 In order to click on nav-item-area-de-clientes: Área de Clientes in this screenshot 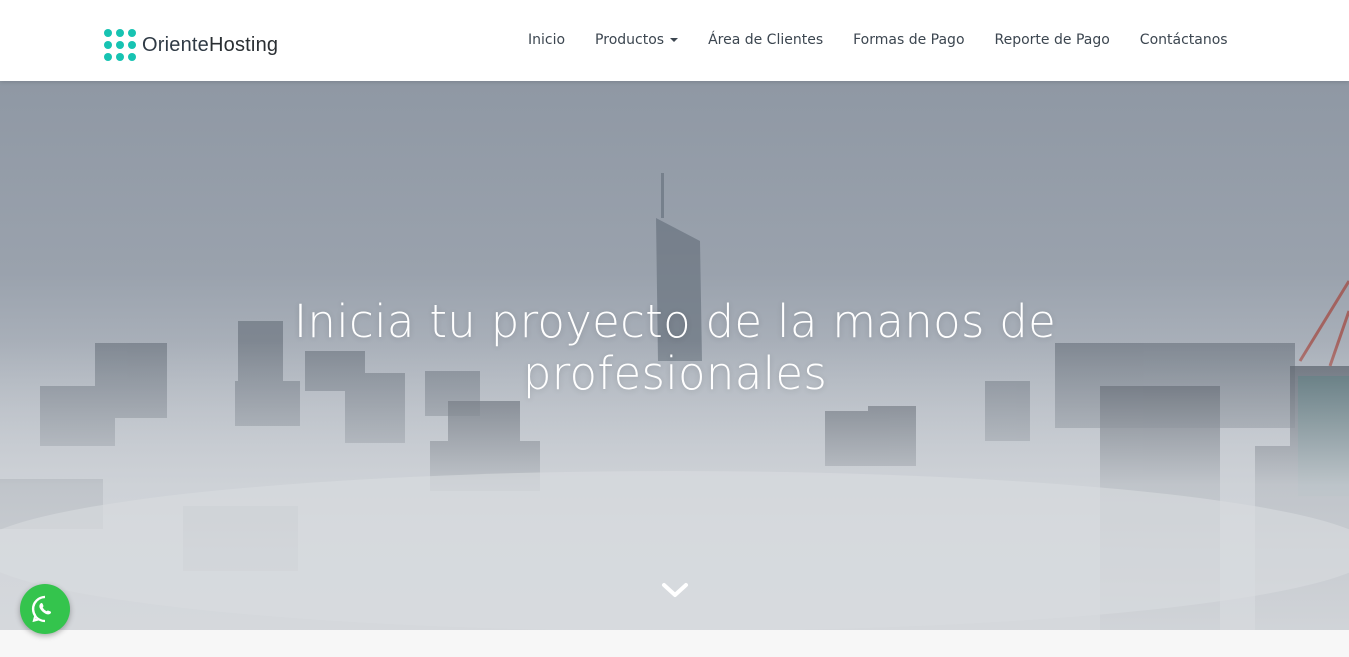, I will do `click(765, 40)`.